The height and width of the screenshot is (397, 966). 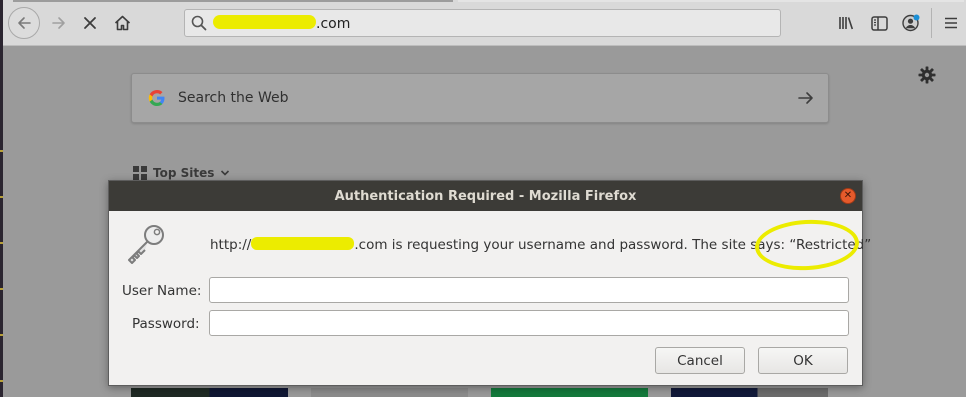 What do you see at coordinates (807, 245) in the screenshot?
I see `yellow-highlight-circle` at bounding box center [807, 245].